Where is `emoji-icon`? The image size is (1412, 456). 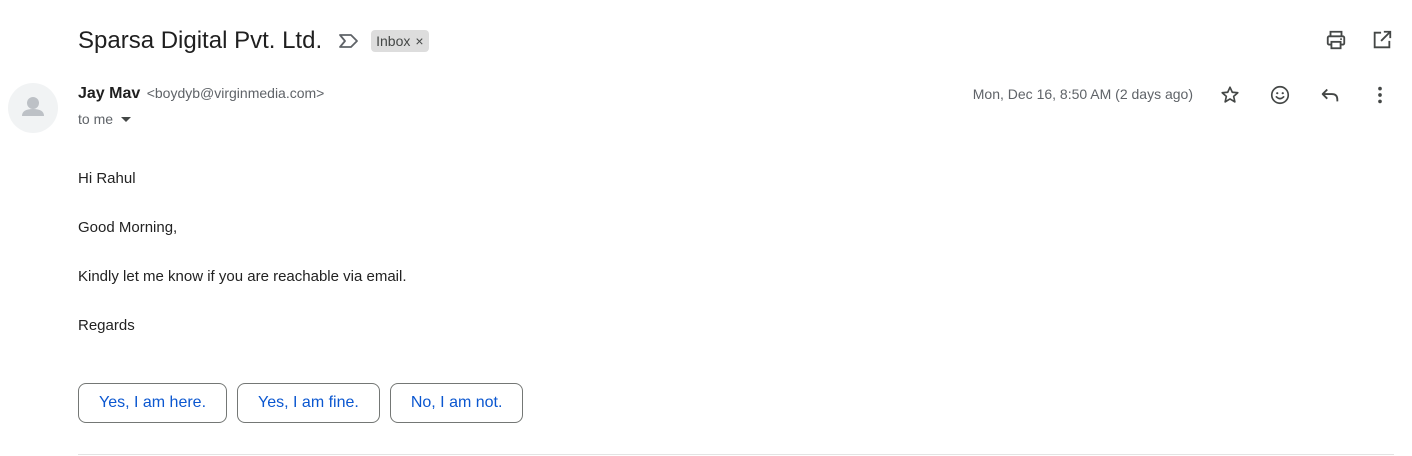
emoji-icon is located at coordinates (1280, 95).